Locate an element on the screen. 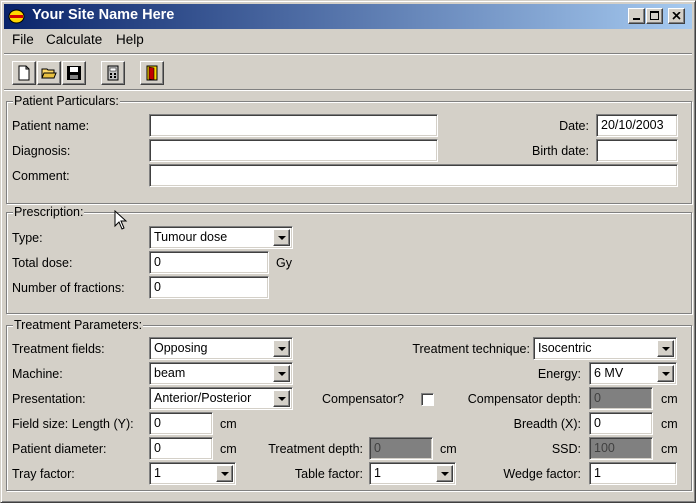  total-dose-input: 0 is located at coordinates (209, 262).